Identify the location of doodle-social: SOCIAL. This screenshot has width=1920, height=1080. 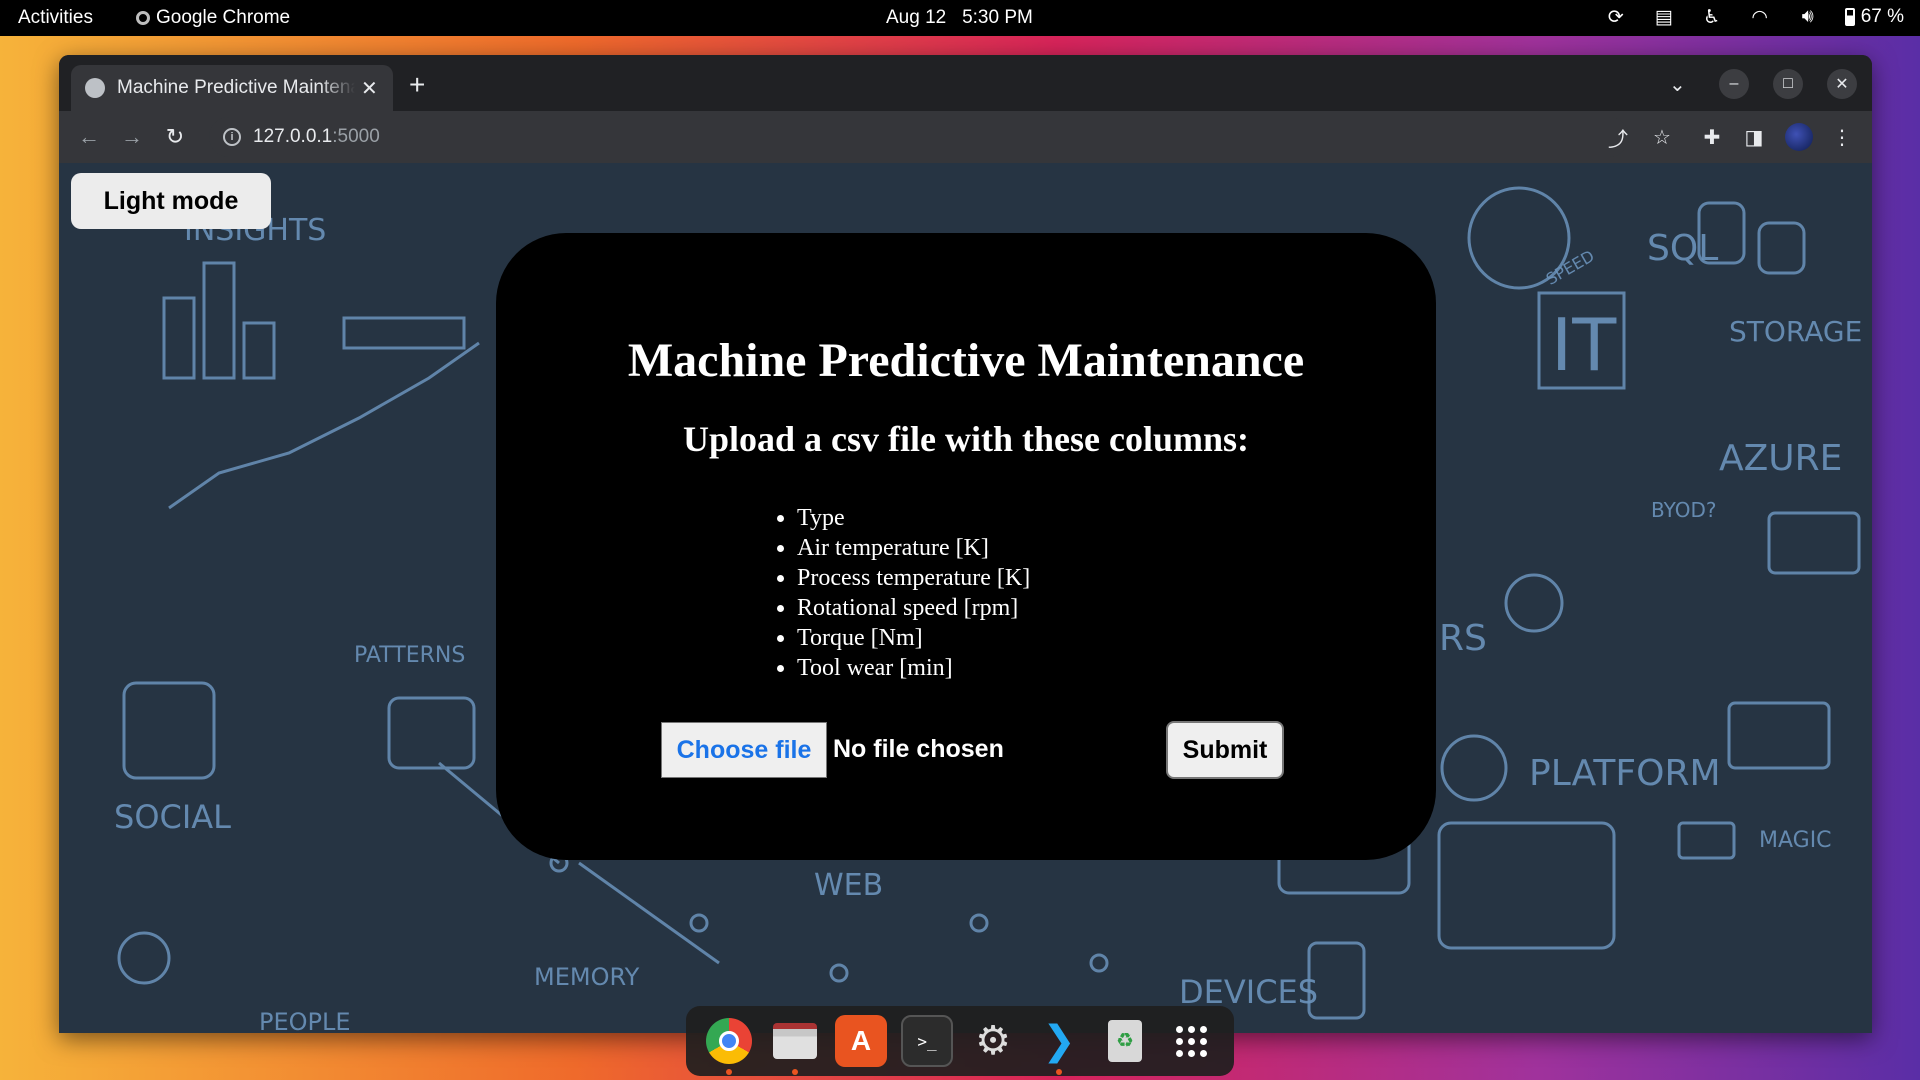
(172, 817).